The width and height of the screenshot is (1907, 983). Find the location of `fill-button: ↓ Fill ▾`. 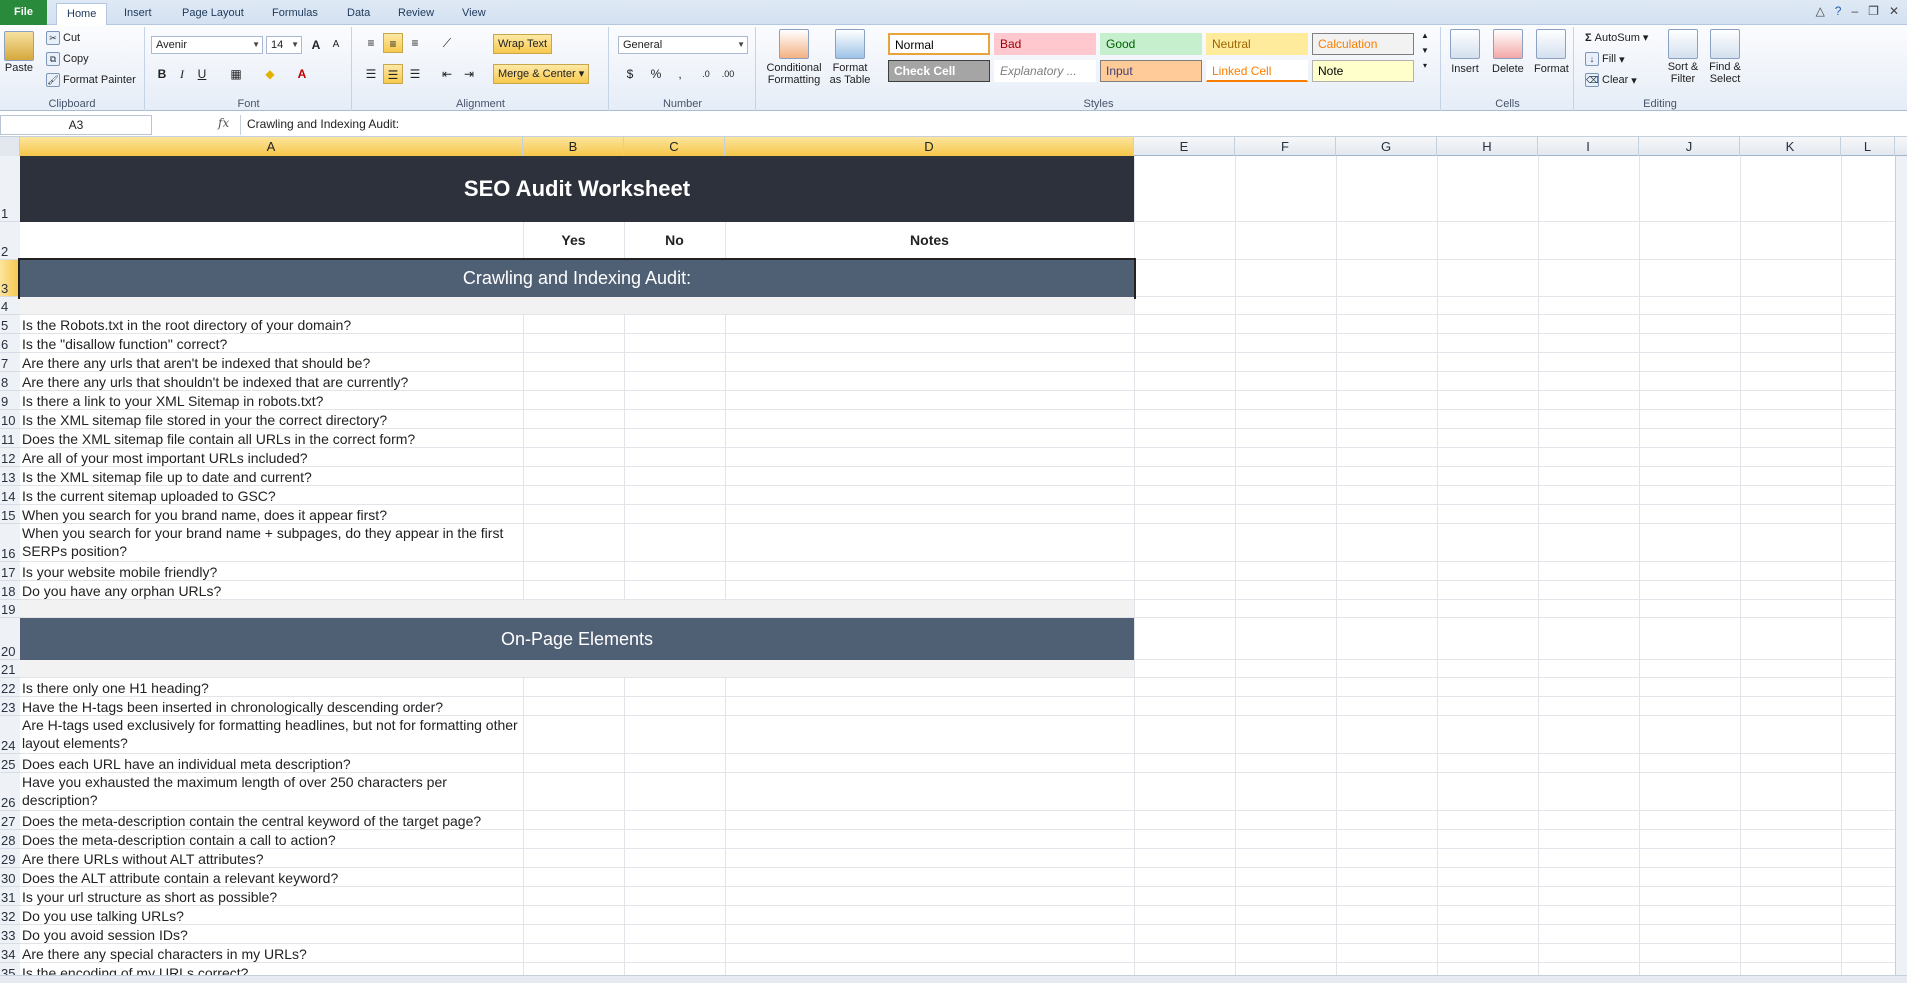

fill-button: ↓ Fill ▾ is located at coordinates (1605, 59).